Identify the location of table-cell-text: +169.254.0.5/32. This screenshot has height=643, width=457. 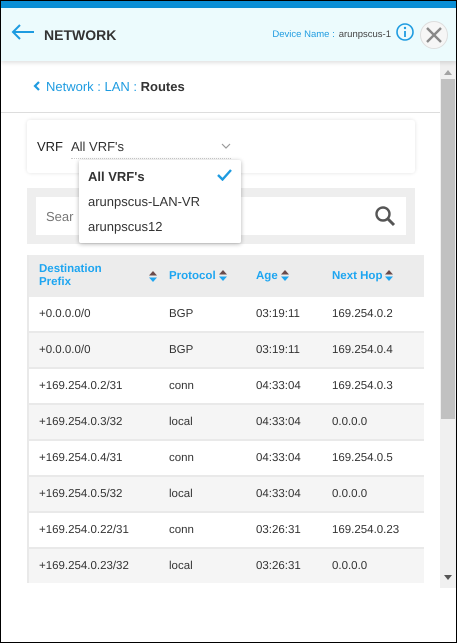
(81, 494).